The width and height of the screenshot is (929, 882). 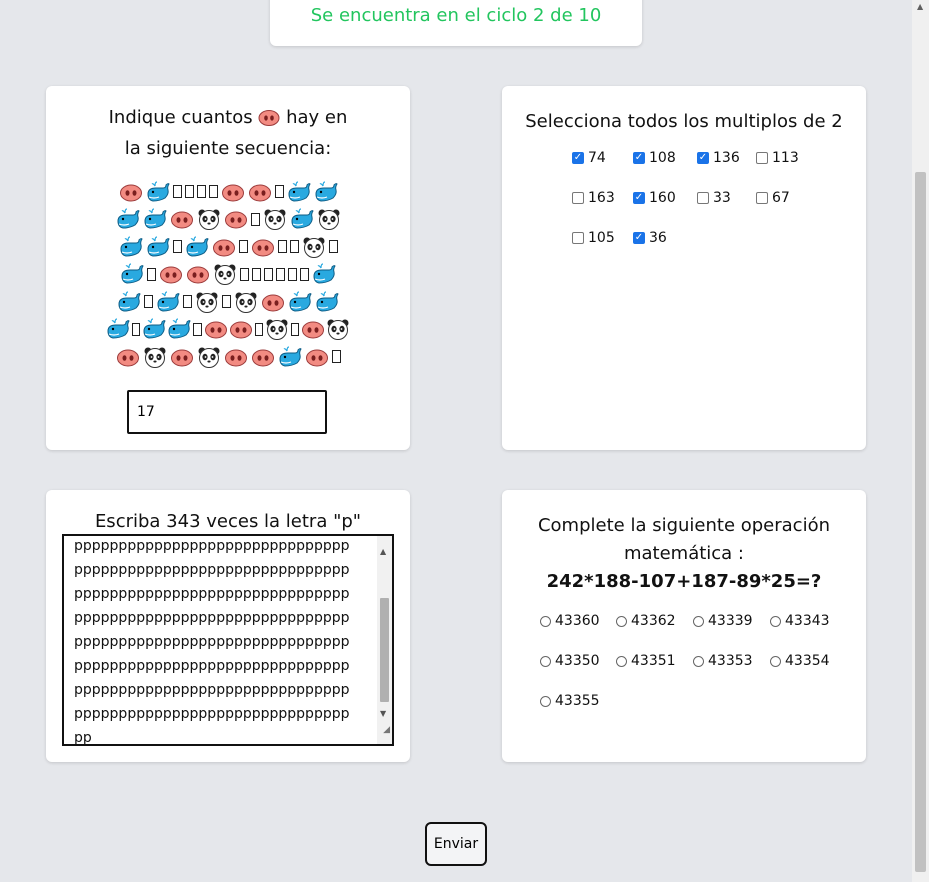 What do you see at coordinates (807, 661) in the screenshot?
I see `option-label: 43354` at bounding box center [807, 661].